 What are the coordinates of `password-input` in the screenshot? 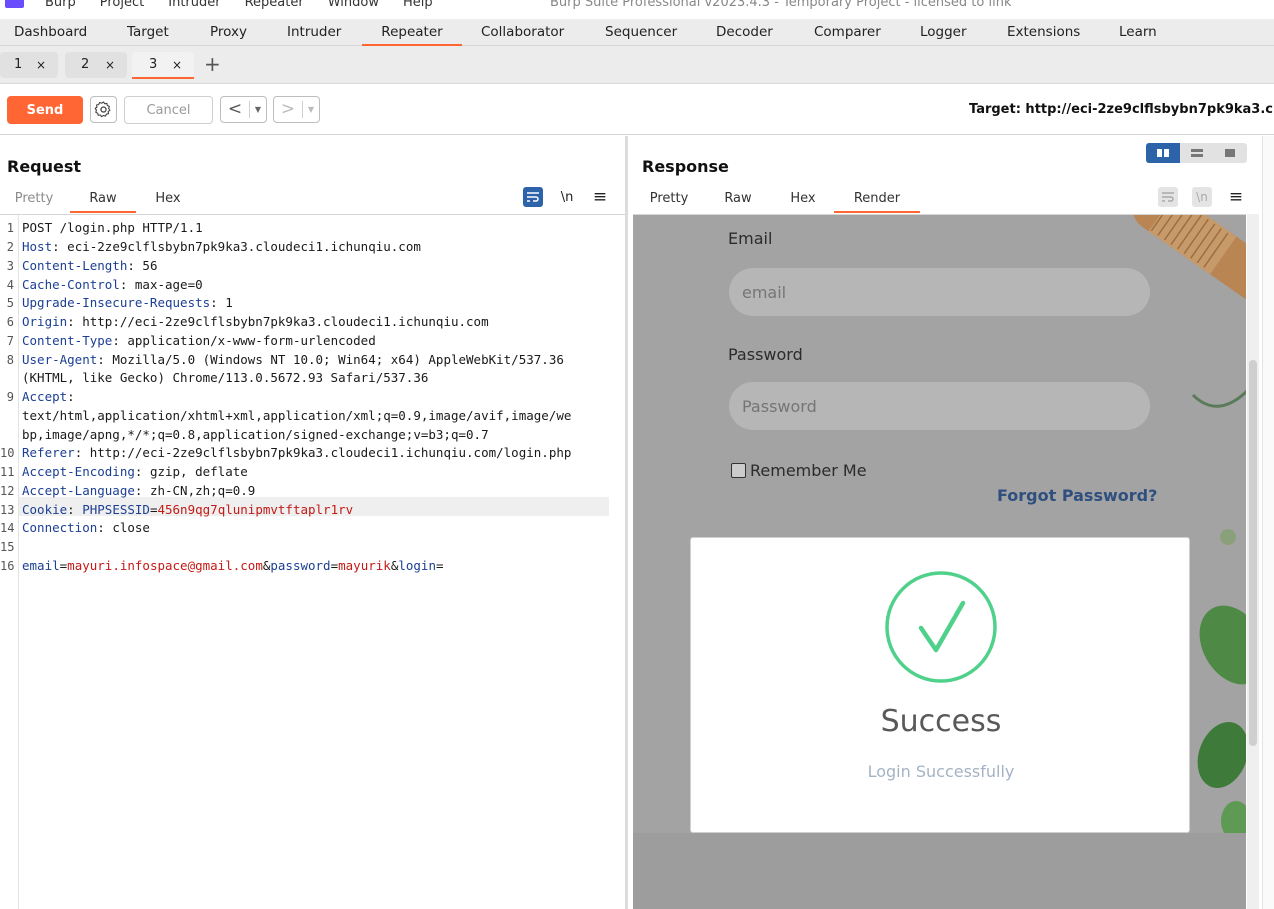 It's located at (939, 406).